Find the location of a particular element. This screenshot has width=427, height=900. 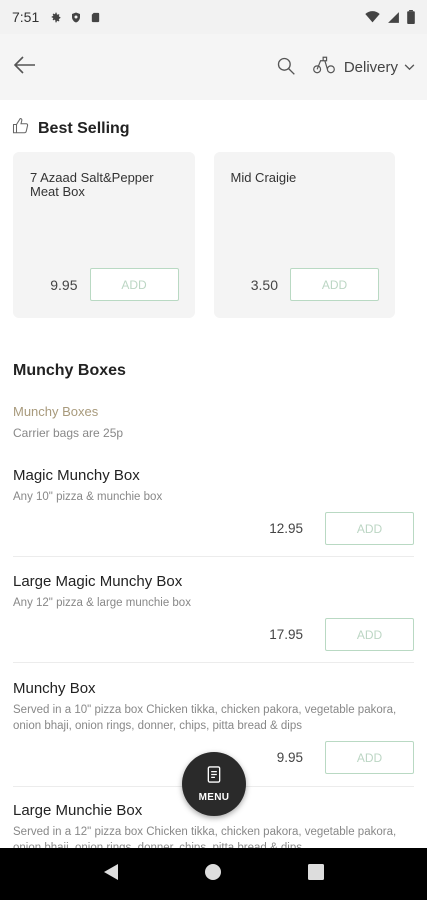

battery-icon is located at coordinates (411, 17).